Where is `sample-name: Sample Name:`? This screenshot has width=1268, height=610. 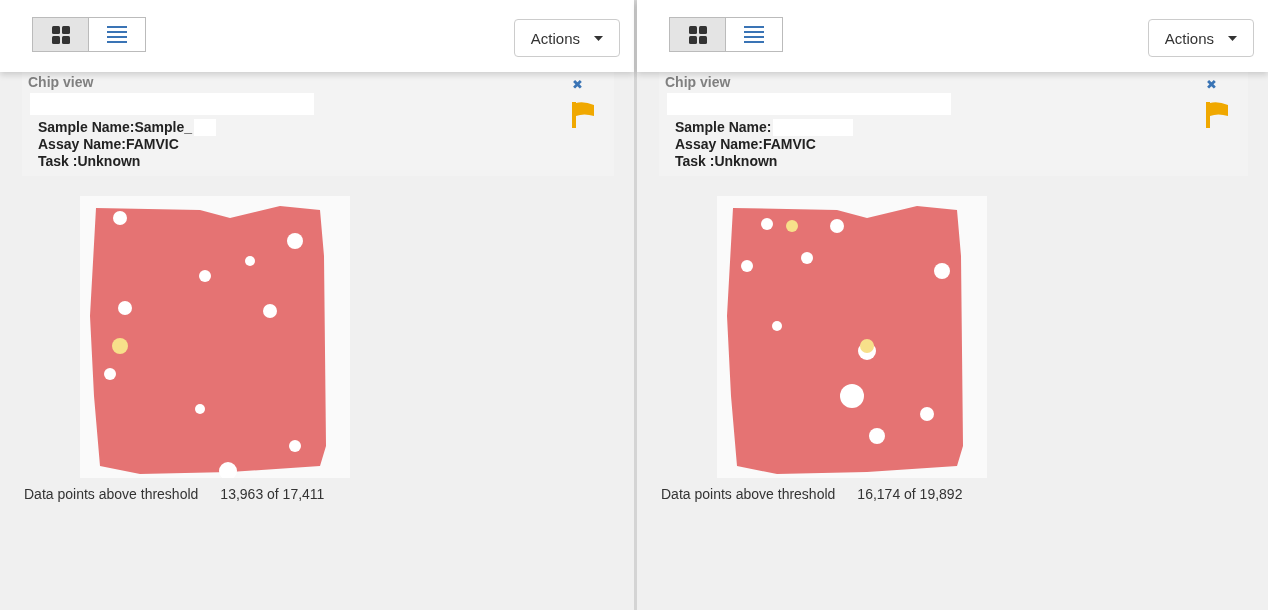
sample-name: Sample Name: is located at coordinates (723, 127).